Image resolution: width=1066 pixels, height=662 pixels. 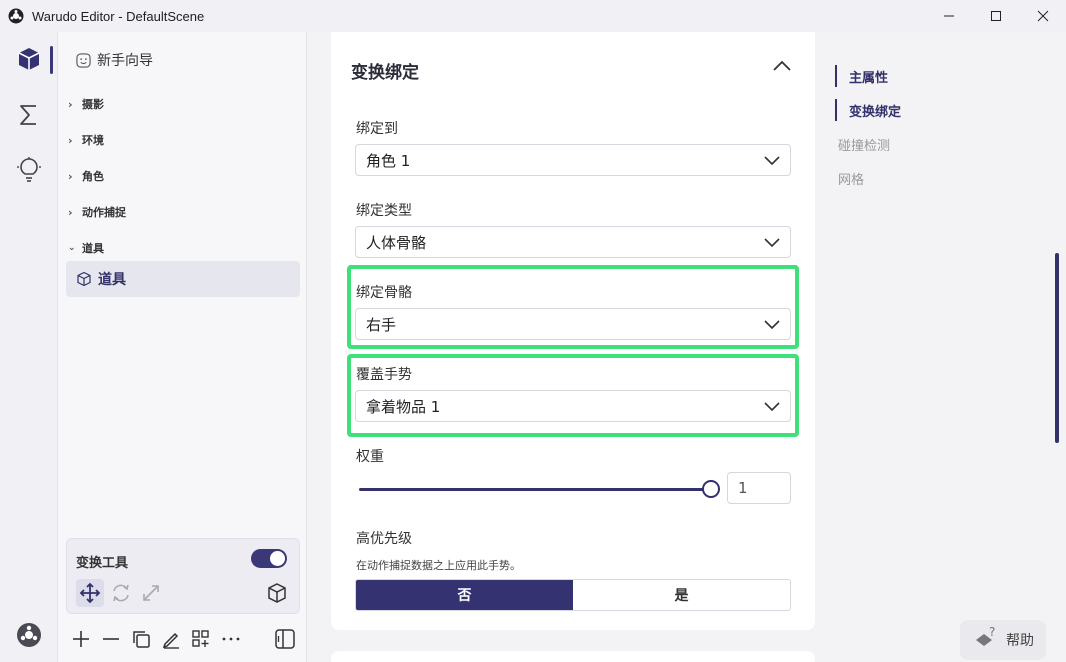 What do you see at coordinates (370, 457) in the screenshot?
I see `weight-label: 权重` at bounding box center [370, 457].